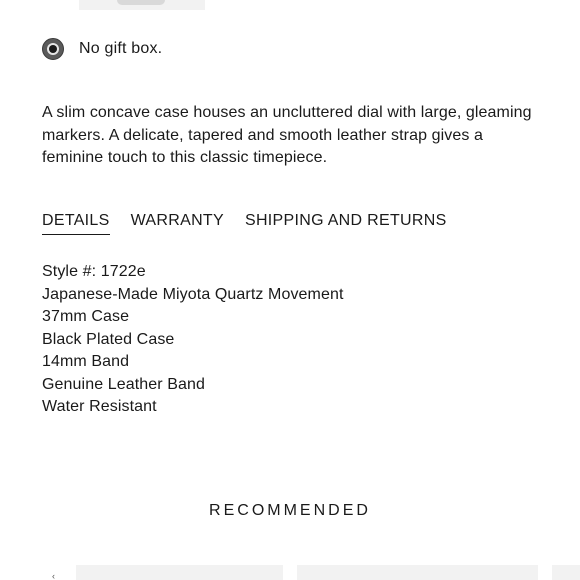 Image resolution: width=580 pixels, height=580 pixels. I want to click on watch-image-shadow, so click(141, 2).